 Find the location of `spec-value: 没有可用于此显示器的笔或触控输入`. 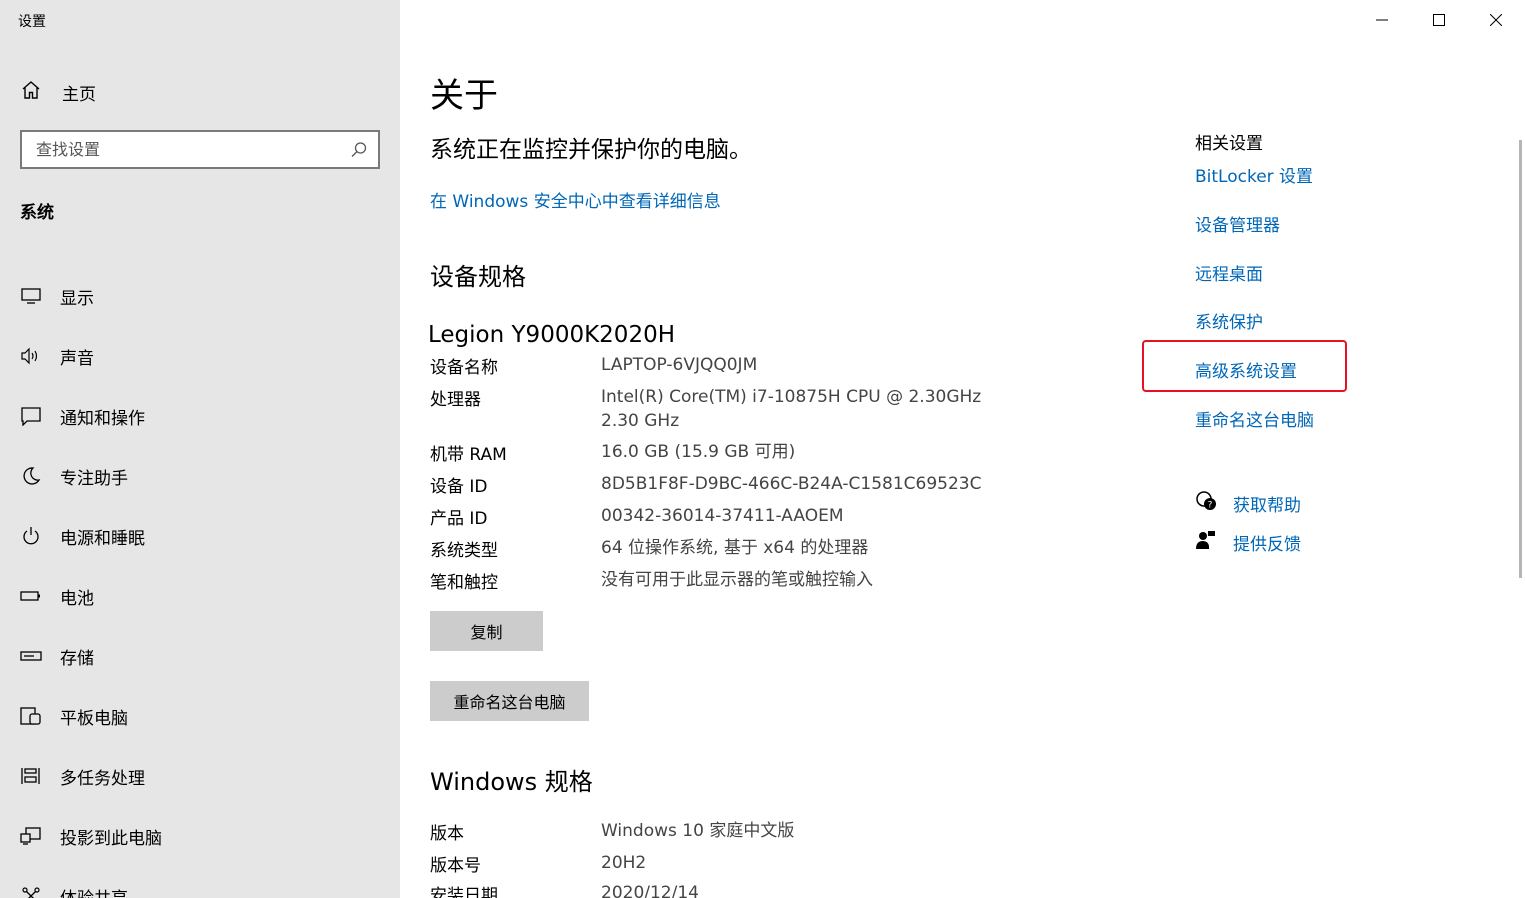

spec-value: 没有可用于此显示器的笔或触控输入 is located at coordinates (737, 580).